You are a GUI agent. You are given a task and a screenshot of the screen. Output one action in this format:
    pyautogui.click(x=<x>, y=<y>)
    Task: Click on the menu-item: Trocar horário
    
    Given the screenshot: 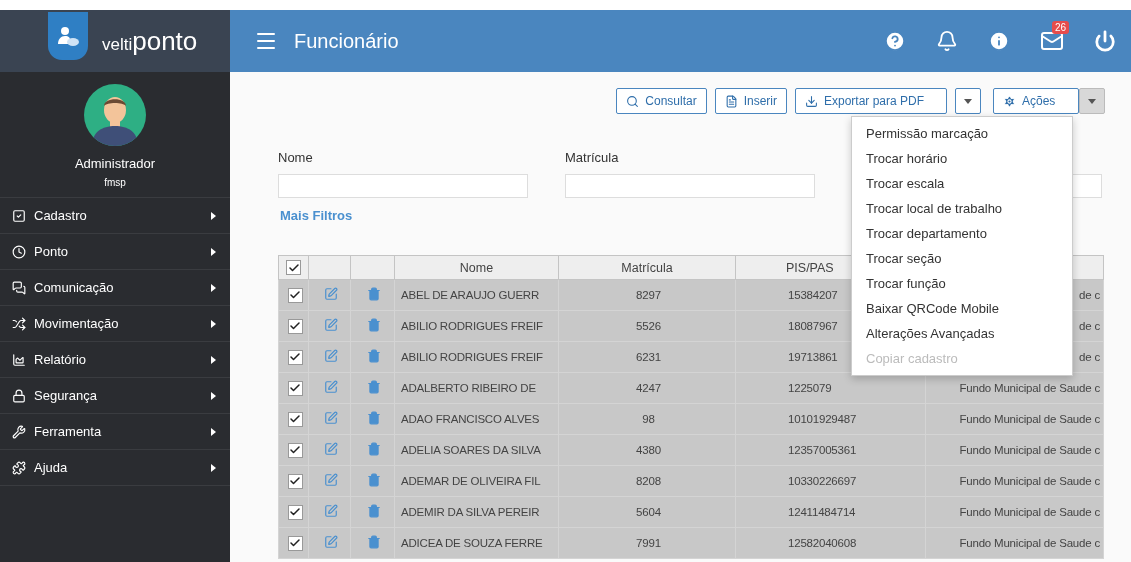 What is the action you would take?
    pyautogui.click(x=962, y=158)
    